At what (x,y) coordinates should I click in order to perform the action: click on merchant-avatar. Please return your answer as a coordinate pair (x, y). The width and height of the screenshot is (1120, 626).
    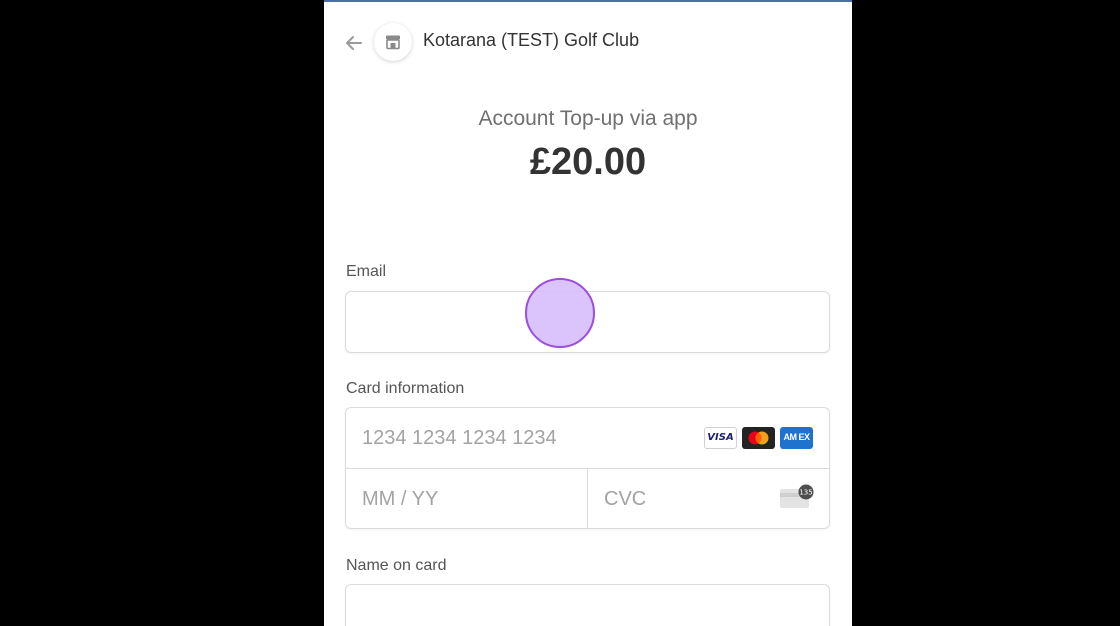
    Looking at the image, I should click on (393, 42).